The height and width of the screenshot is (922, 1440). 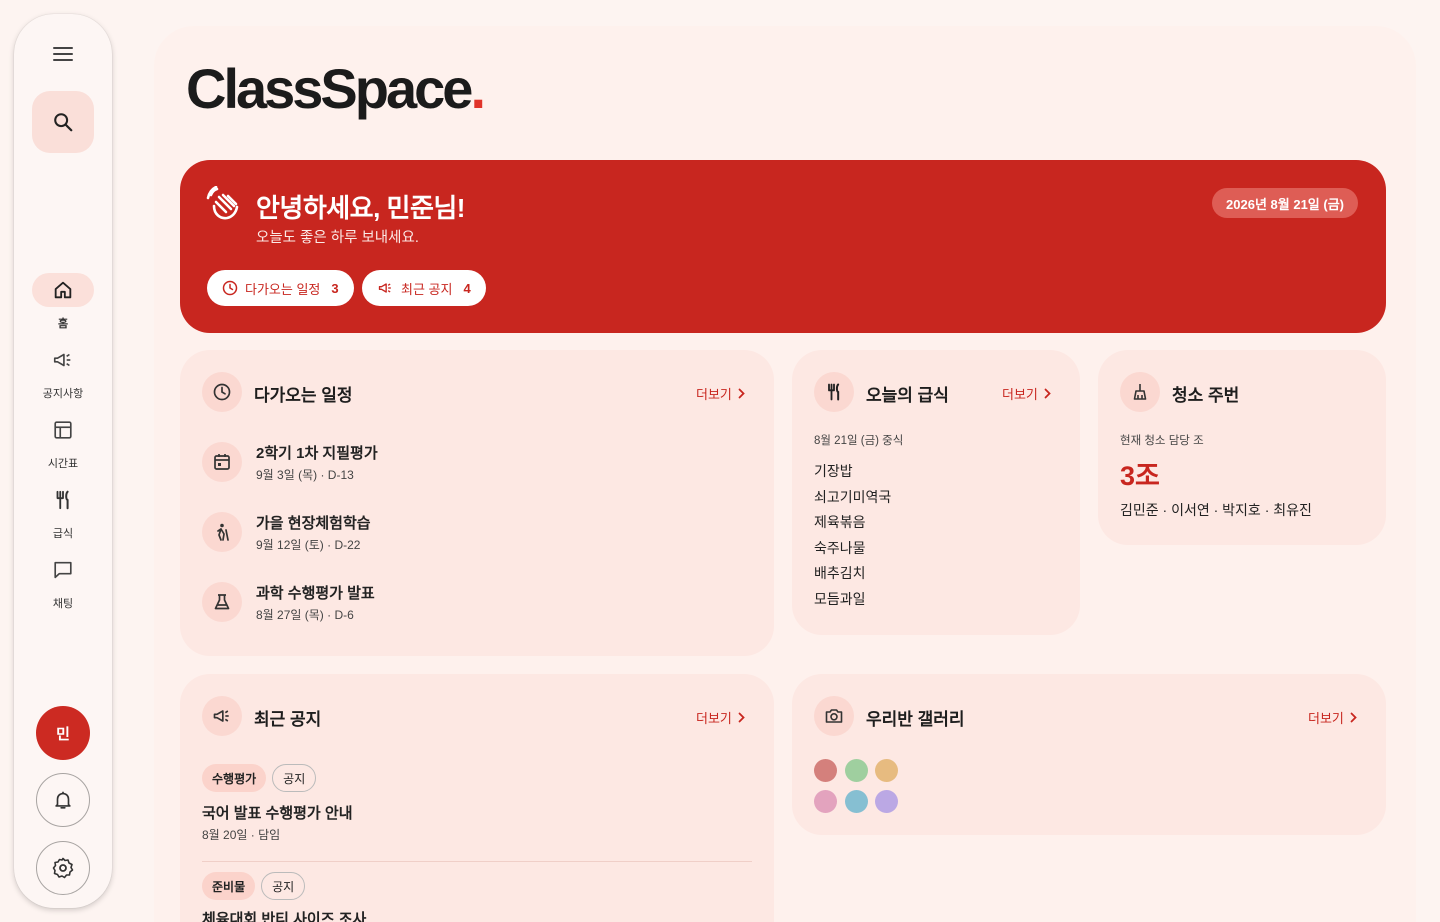 I want to click on notice-tags: 준비물 공지, so click(x=254, y=886).